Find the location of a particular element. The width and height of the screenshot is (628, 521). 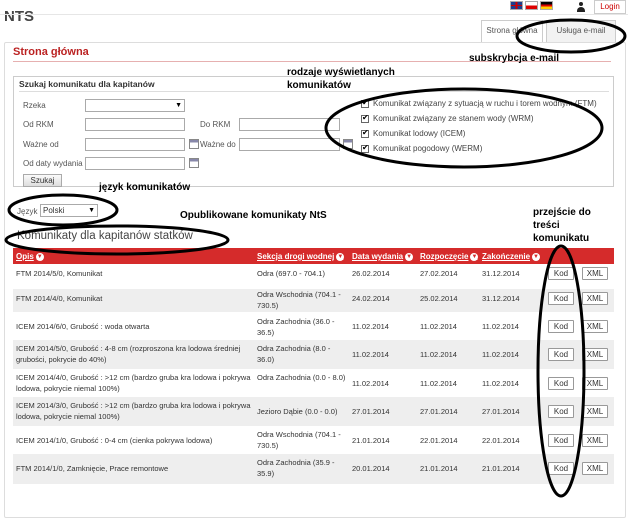

issue-date-input is located at coordinates (135, 163).